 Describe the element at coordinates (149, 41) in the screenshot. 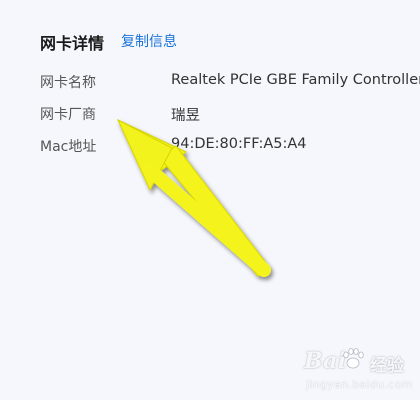

I see `copy-info-link: 复制信息` at that location.